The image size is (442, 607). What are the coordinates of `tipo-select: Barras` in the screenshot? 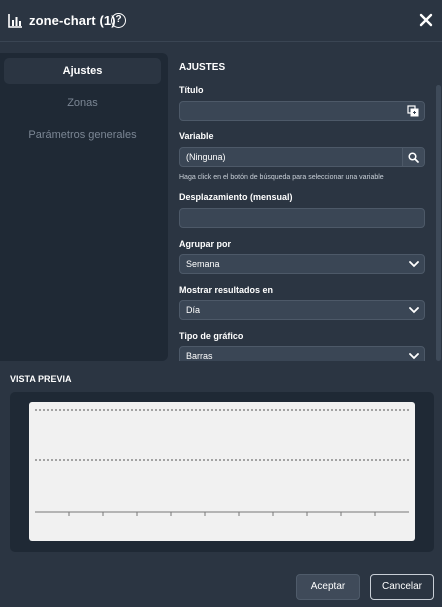 It's located at (302, 353).